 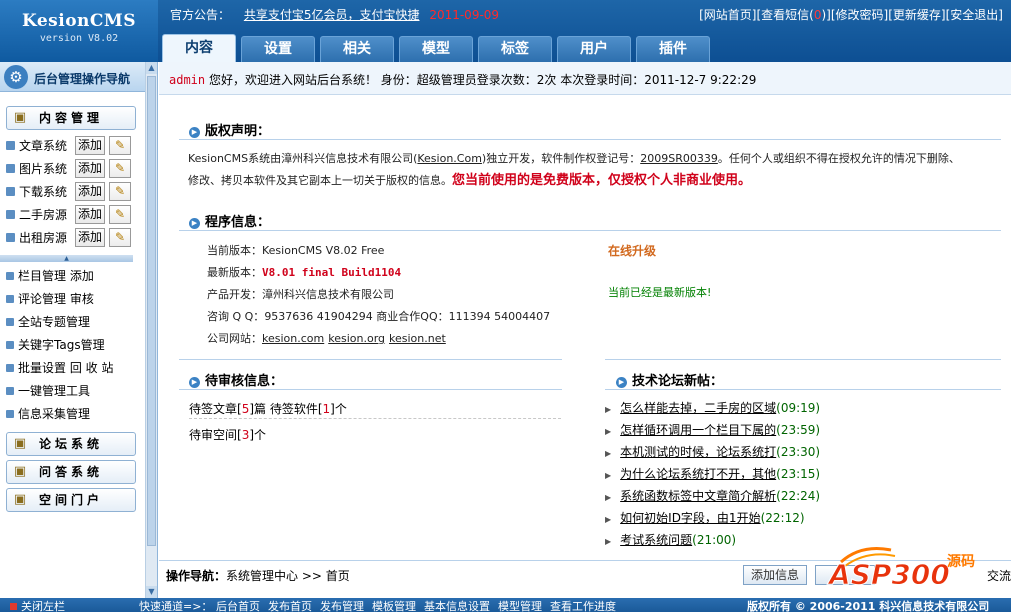 What do you see at coordinates (632, 250) in the screenshot?
I see `online-upgrade-link: 在线升级` at bounding box center [632, 250].